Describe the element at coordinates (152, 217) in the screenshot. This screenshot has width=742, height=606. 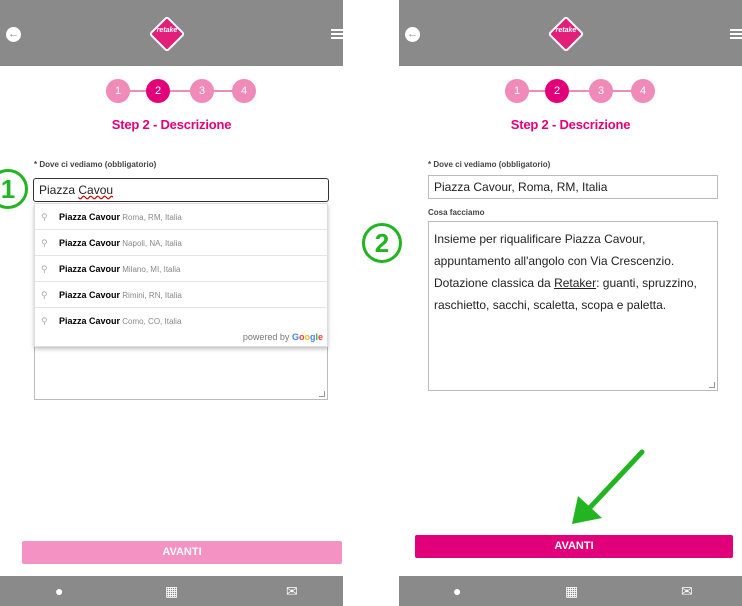
I see `suggestion-secondary: Roma, RM, Italia` at that location.